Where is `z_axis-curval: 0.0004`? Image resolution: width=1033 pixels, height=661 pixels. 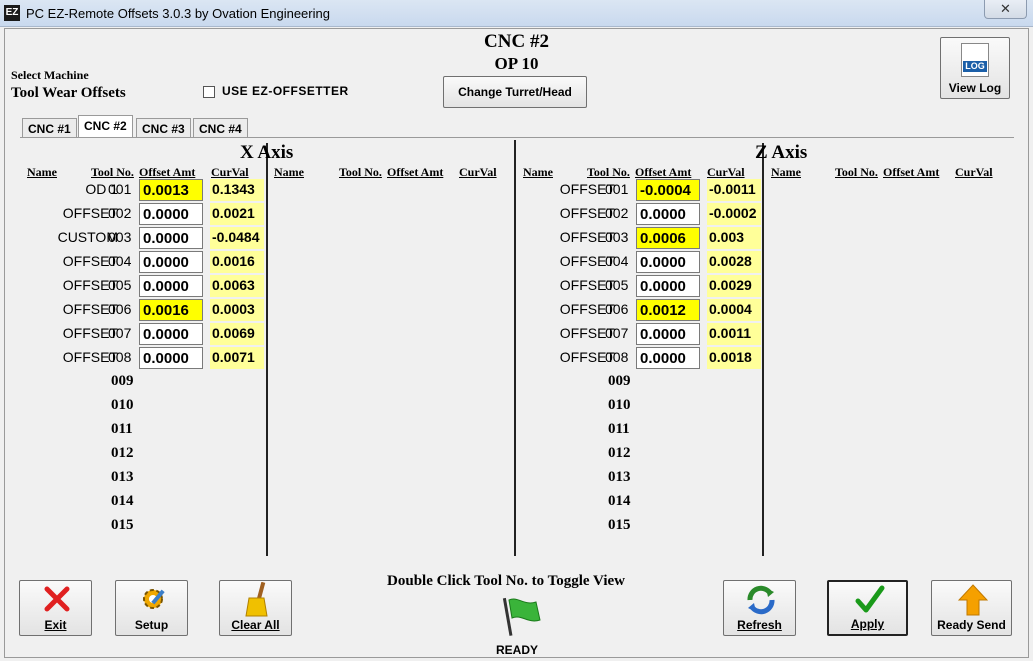
z_axis-curval: 0.0004 is located at coordinates (734, 310).